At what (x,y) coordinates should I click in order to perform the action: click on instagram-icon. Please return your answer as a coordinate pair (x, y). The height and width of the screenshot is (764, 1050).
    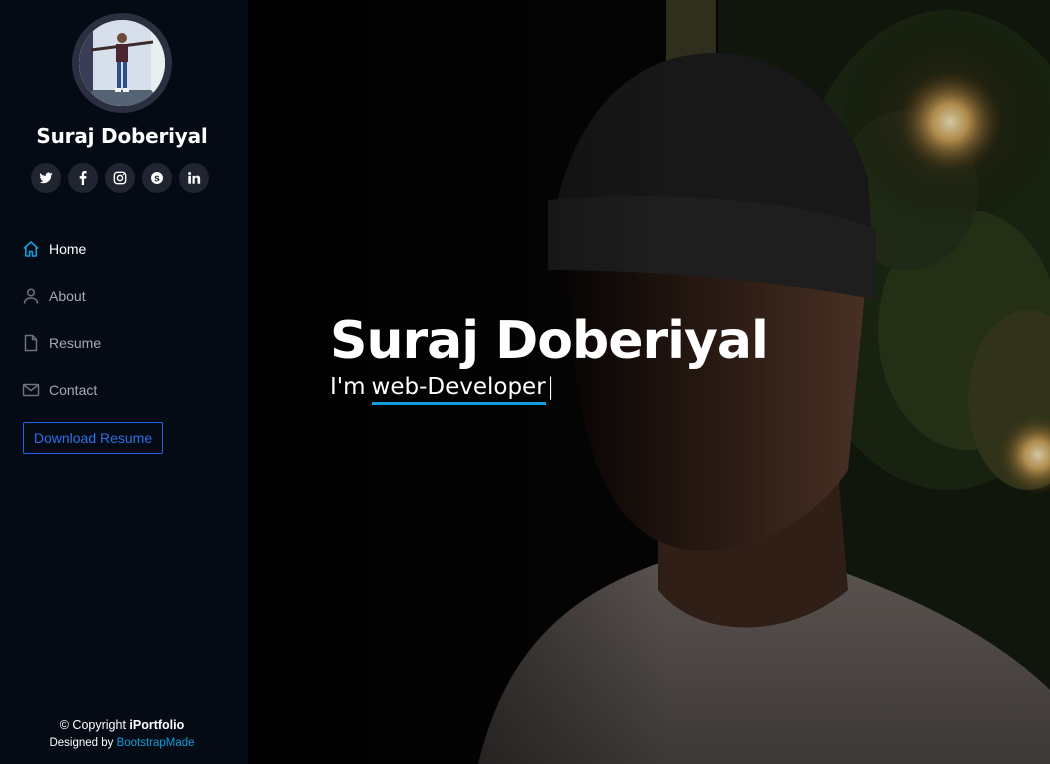
    Looking at the image, I should click on (120, 178).